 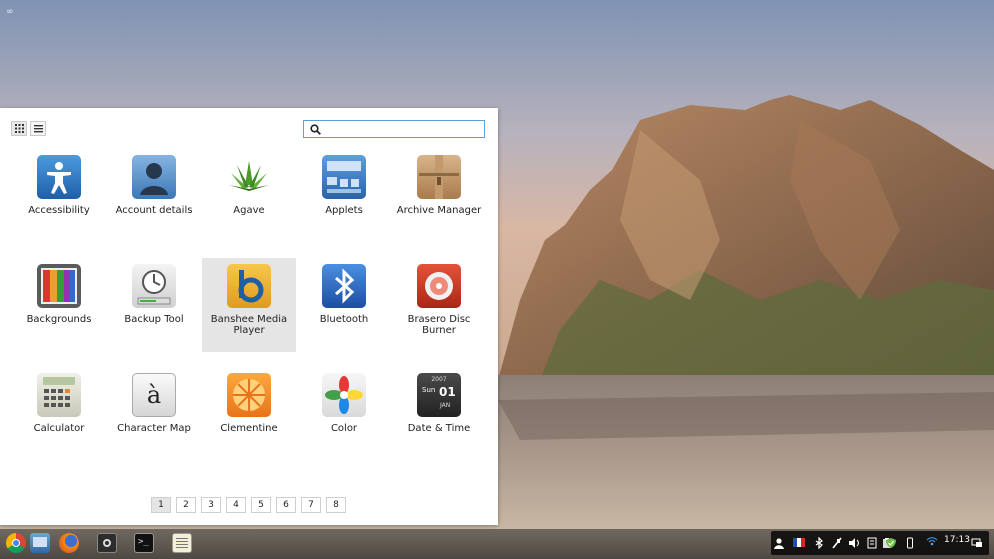 I want to click on app-clementine: Clementine, so click(x=249, y=414).